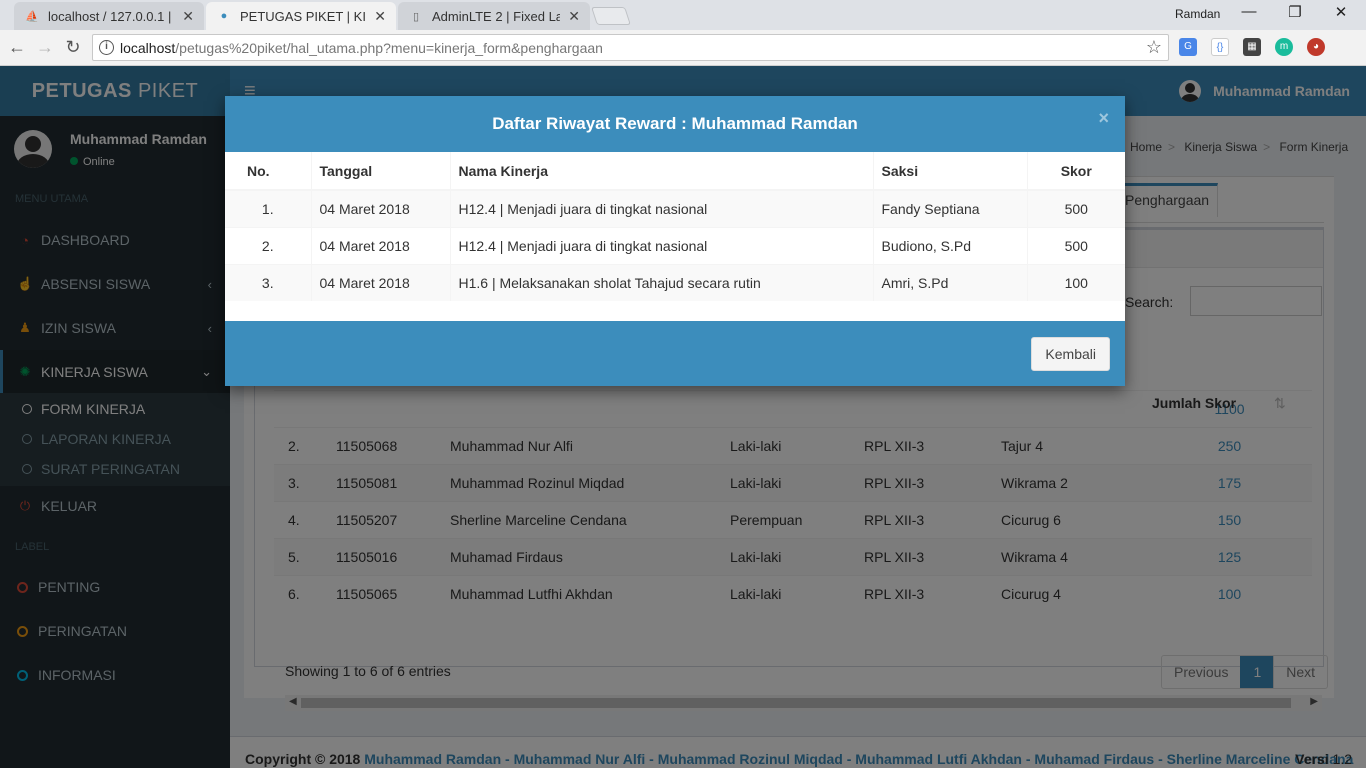  What do you see at coordinates (109, 16) in the screenshot?
I see `browser-tab-phpmyadmin: ⛵ localhost / 127.0.0.1 | php ✕` at bounding box center [109, 16].